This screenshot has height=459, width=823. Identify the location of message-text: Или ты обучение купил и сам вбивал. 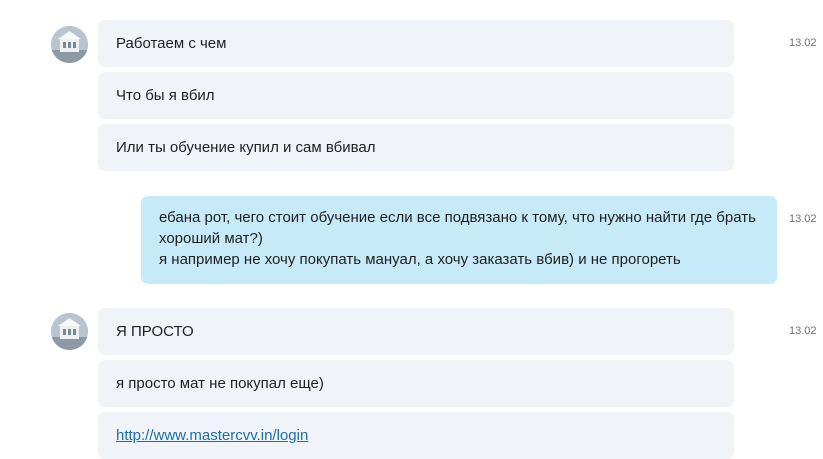
(246, 147).